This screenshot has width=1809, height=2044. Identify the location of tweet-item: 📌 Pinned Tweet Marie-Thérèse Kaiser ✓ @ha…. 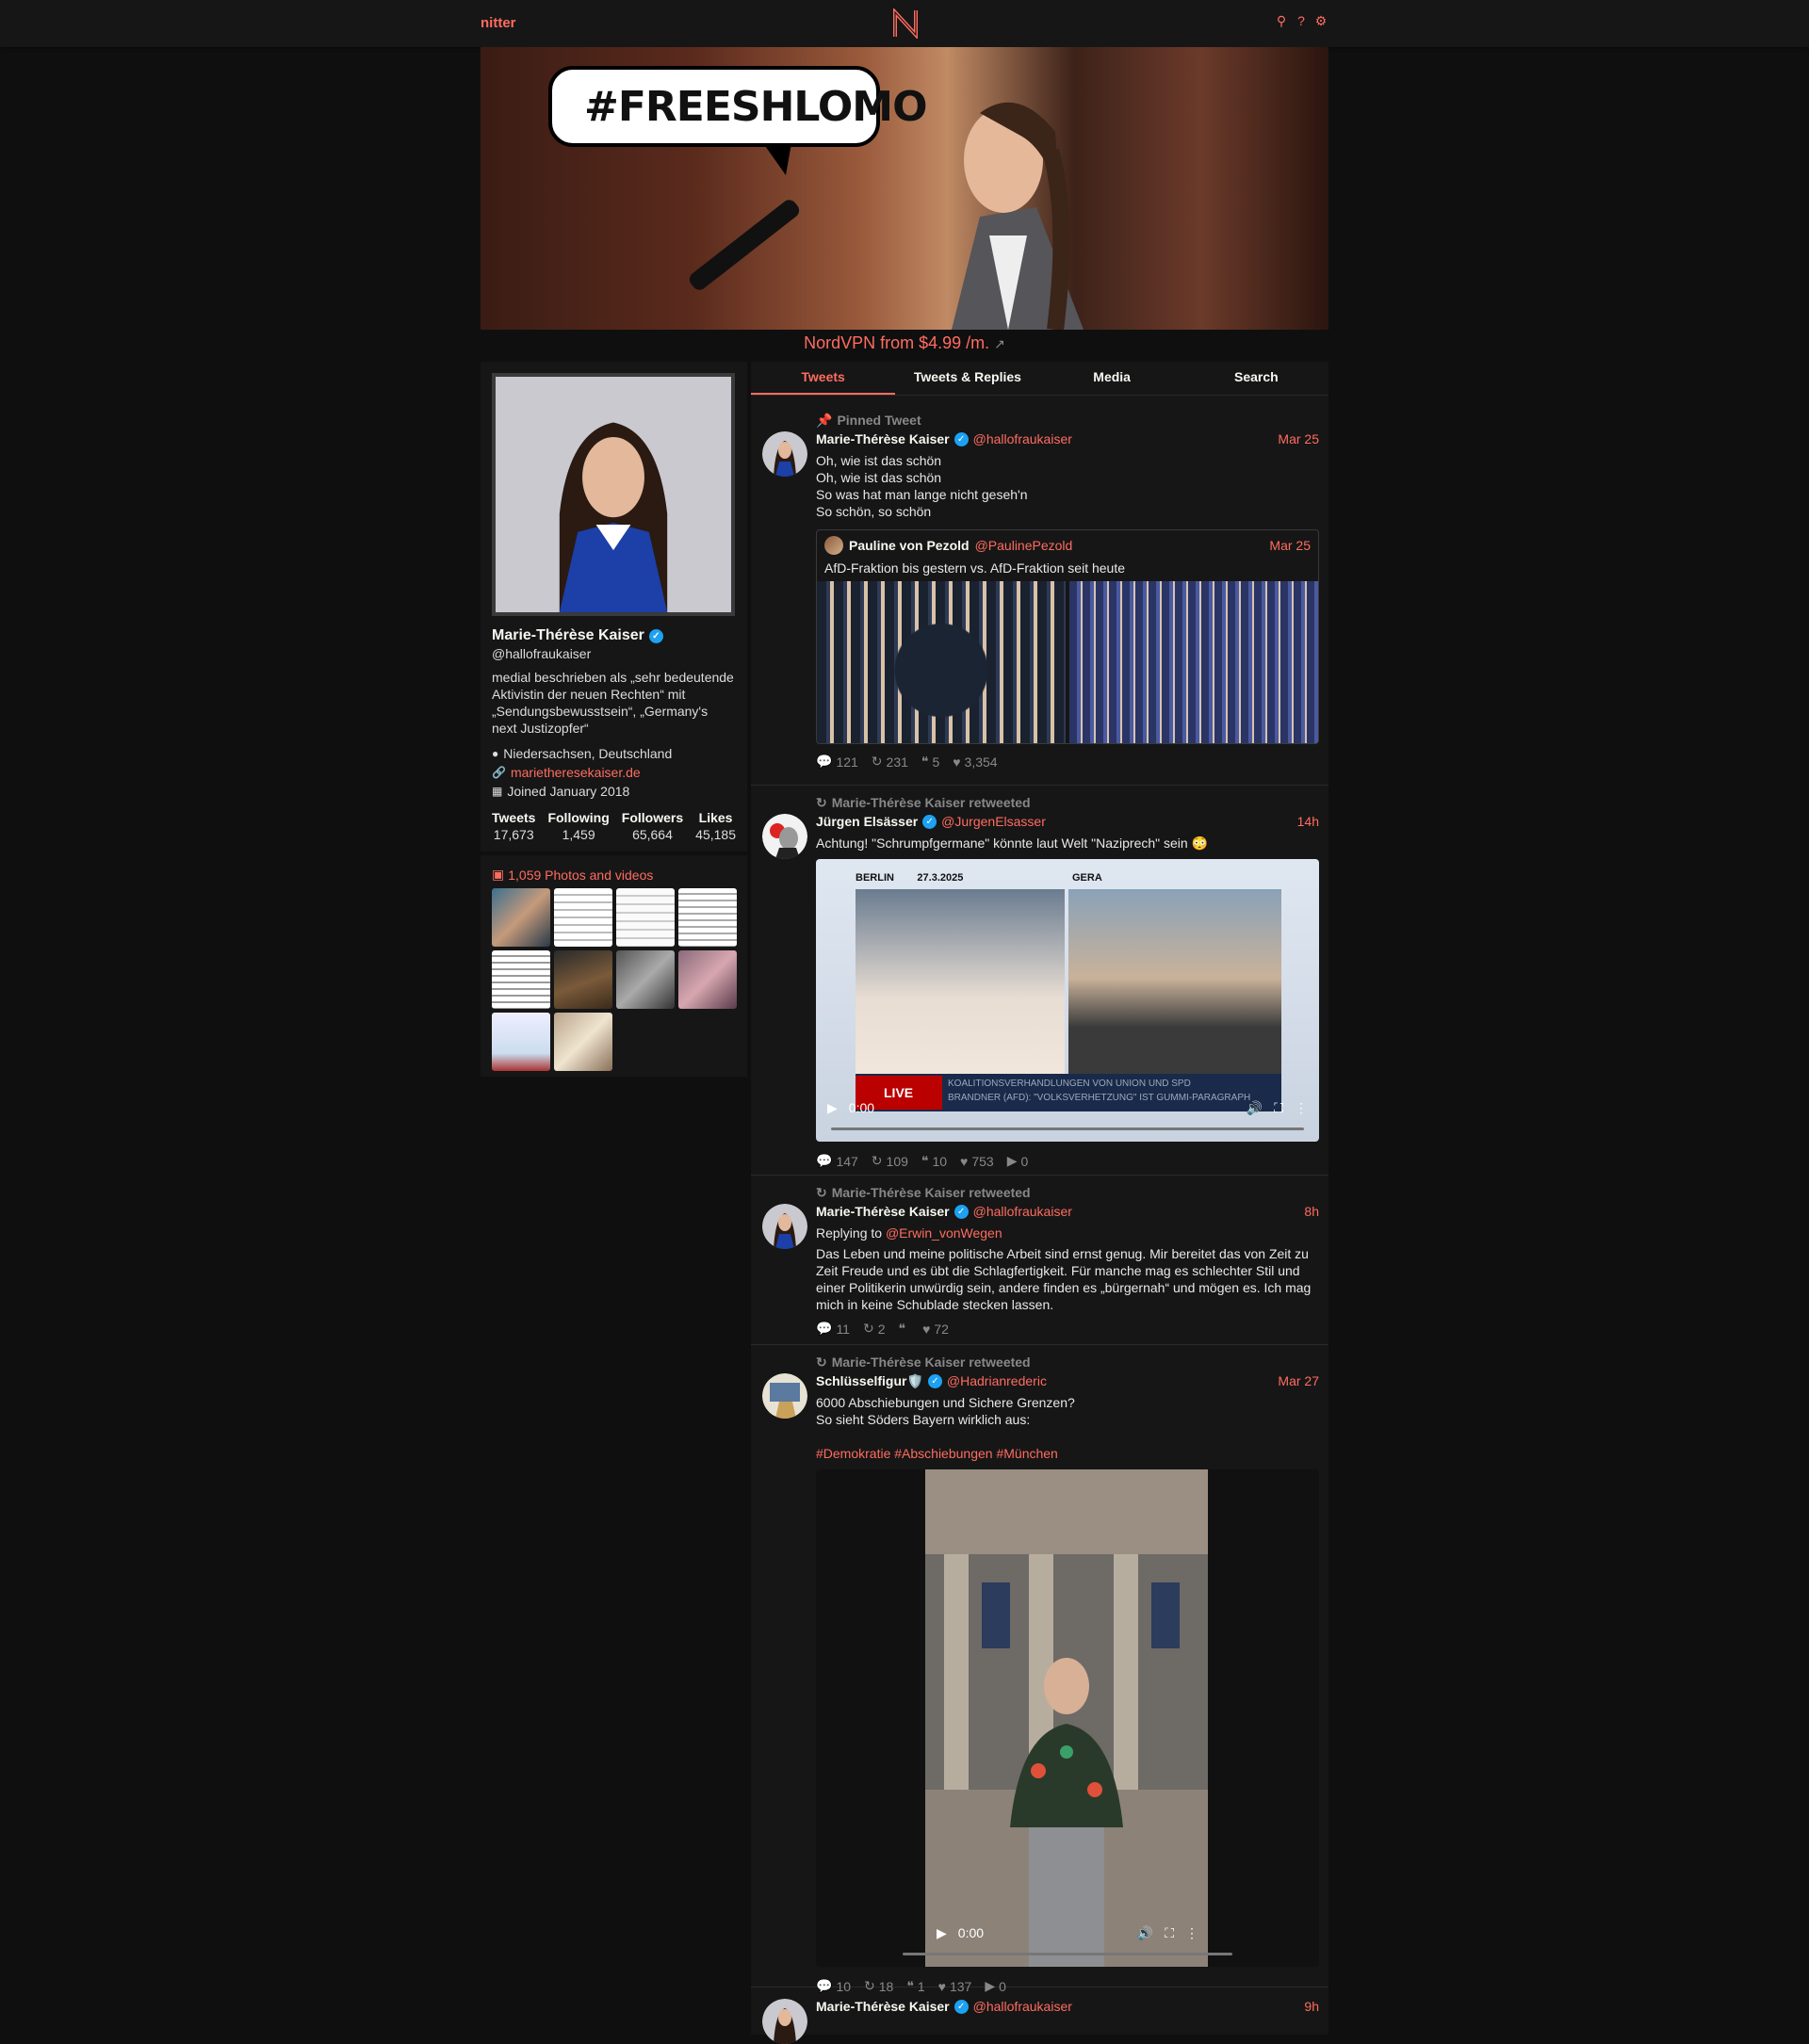
(1039, 594).